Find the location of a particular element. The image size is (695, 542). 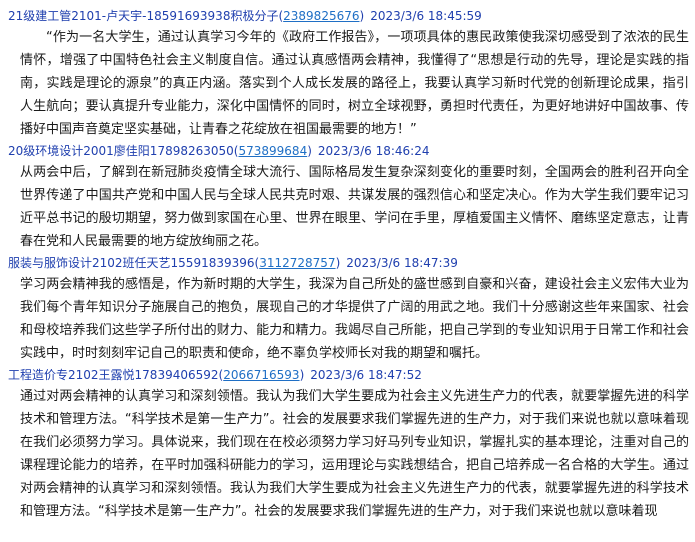

message-timestamp: 2023/3/6 18:47:52 is located at coordinates (366, 375).